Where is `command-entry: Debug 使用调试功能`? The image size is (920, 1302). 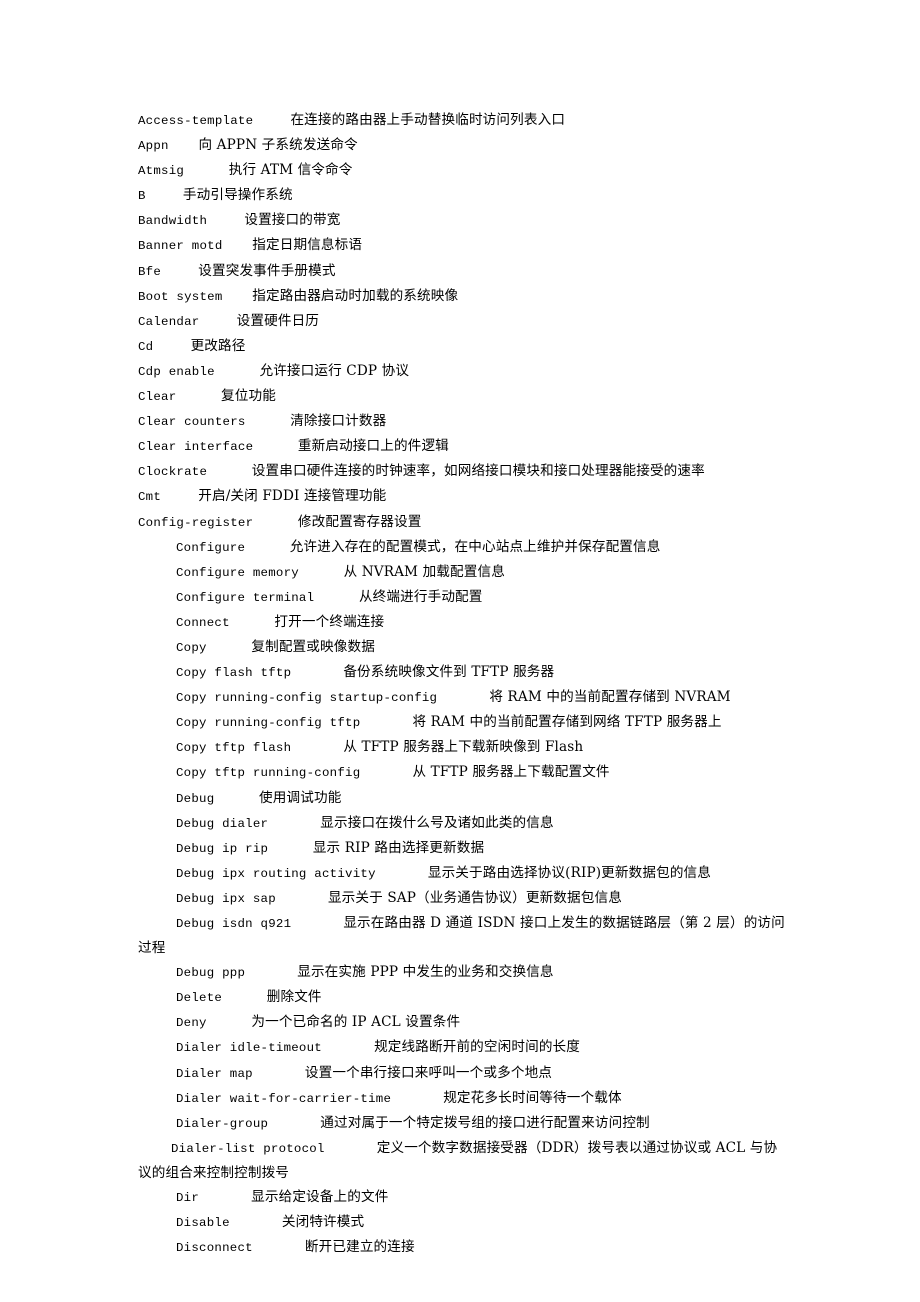
command-entry: Debug 使用调试功能 is located at coordinates (464, 798).